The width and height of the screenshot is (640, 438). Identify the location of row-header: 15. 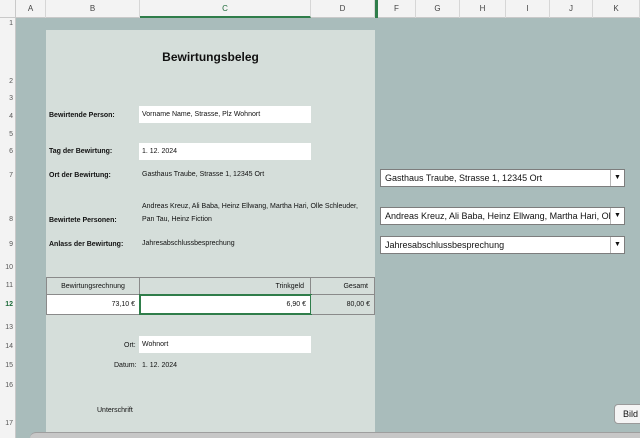
(8, 365).